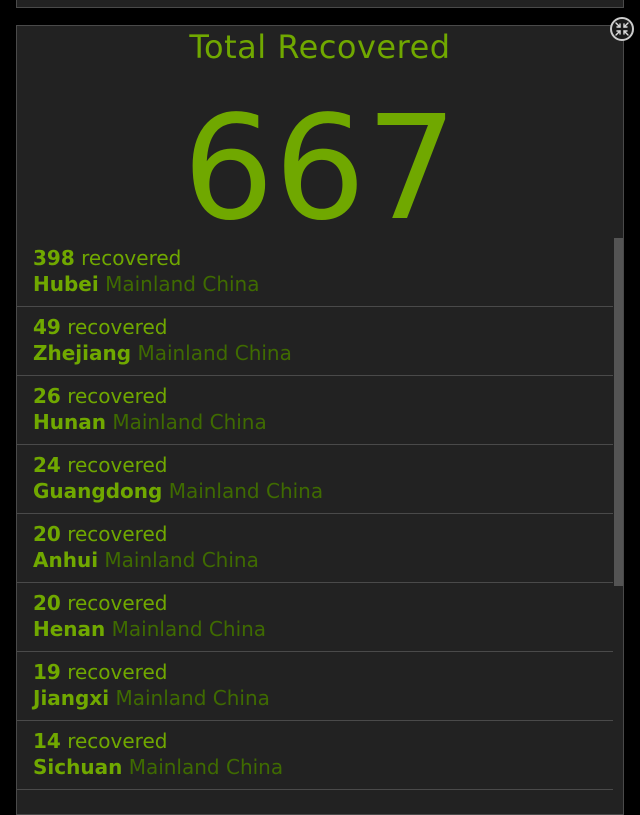 The width and height of the screenshot is (640, 815). Describe the element at coordinates (315, 341) in the screenshot. I see `list-item: 49 recovered Zhejiang Mainland China` at that location.